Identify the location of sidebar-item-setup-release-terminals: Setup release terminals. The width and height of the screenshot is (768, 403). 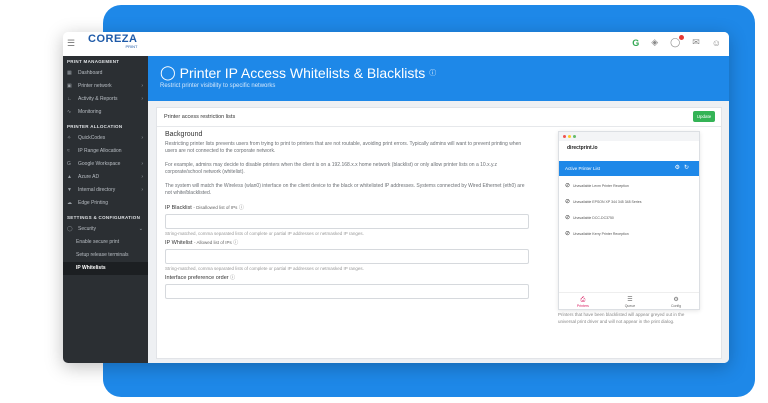
(105, 255).